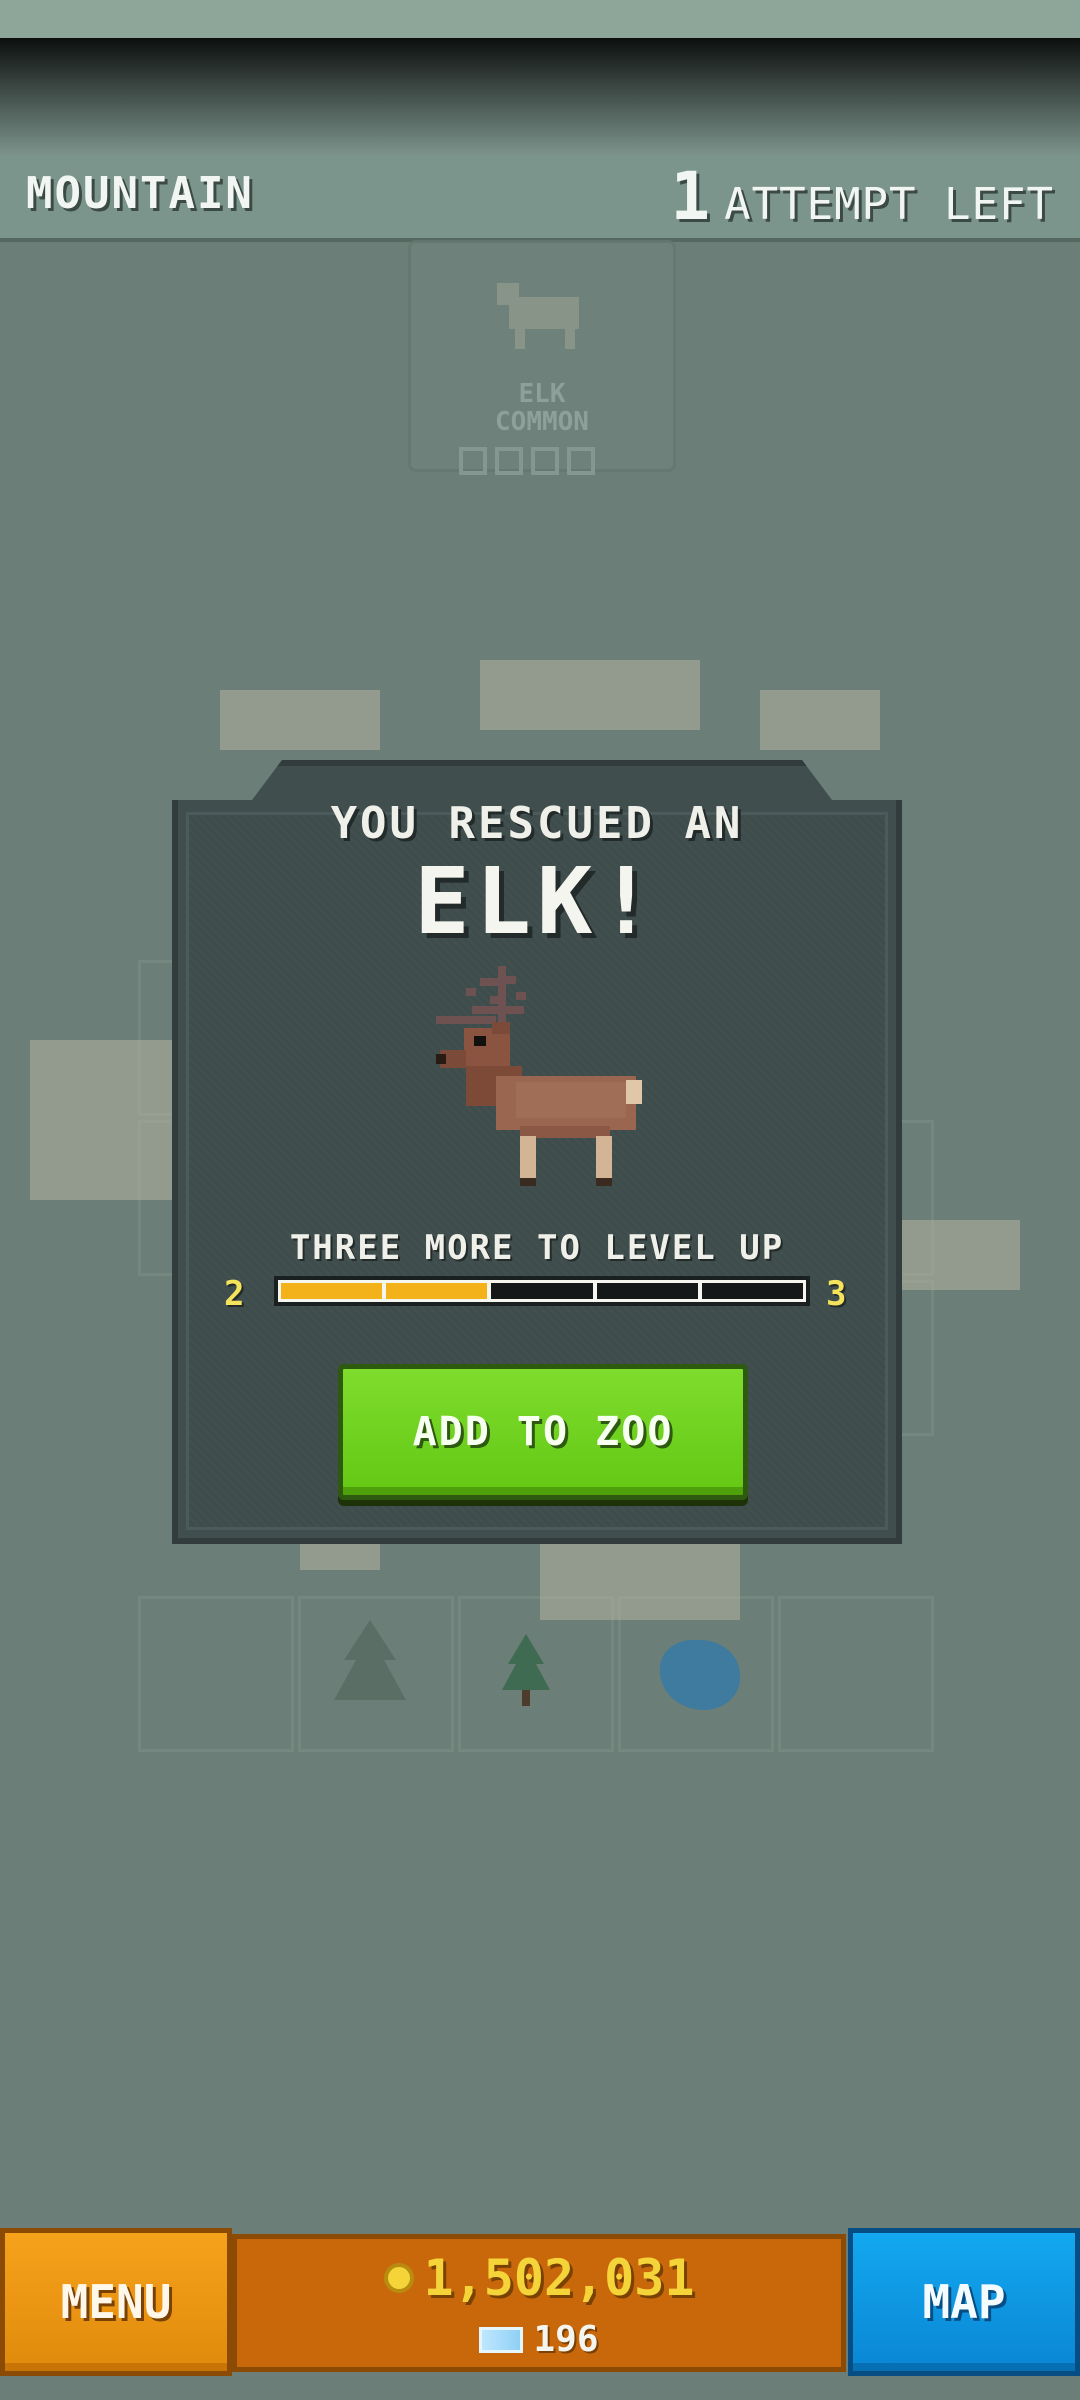 This screenshot has width=1080, height=2400. What do you see at coordinates (501, 2339) in the screenshot?
I see `gem-icon` at bounding box center [501, 2339].